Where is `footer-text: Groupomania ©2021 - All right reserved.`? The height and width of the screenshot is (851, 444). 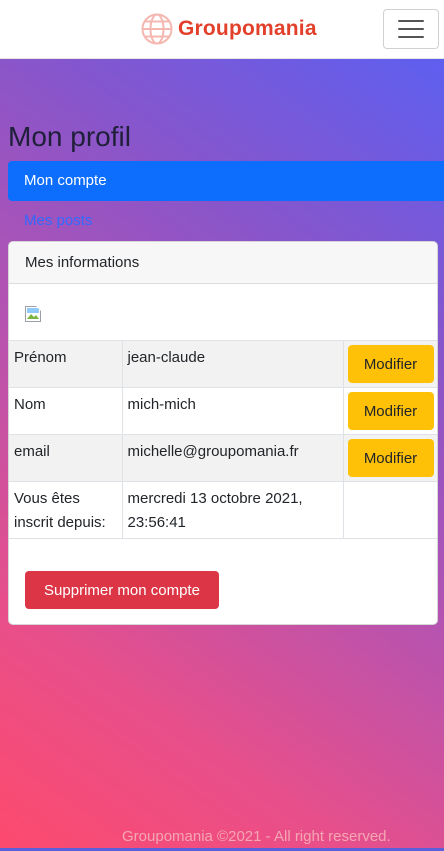
footer-text: Groupomania ©2021 - All right reserved. is located at coordinates (256, 836).